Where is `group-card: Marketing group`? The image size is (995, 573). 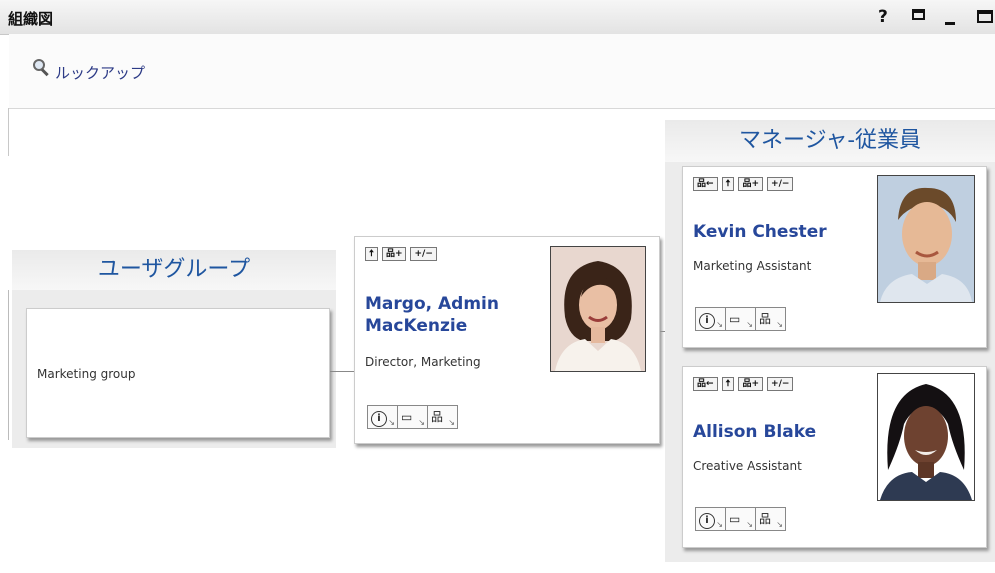
group-card: Marketing group is located at coordinates (178, 373).